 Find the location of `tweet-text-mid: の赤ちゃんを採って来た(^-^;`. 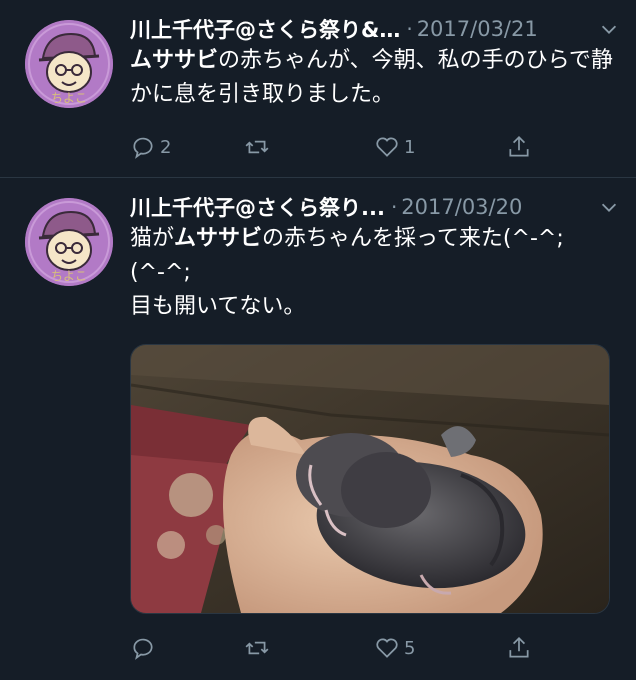

tweet-text-mid: の赤ちゃんを採って来た(^-^; is located at coordinates (413, 238).